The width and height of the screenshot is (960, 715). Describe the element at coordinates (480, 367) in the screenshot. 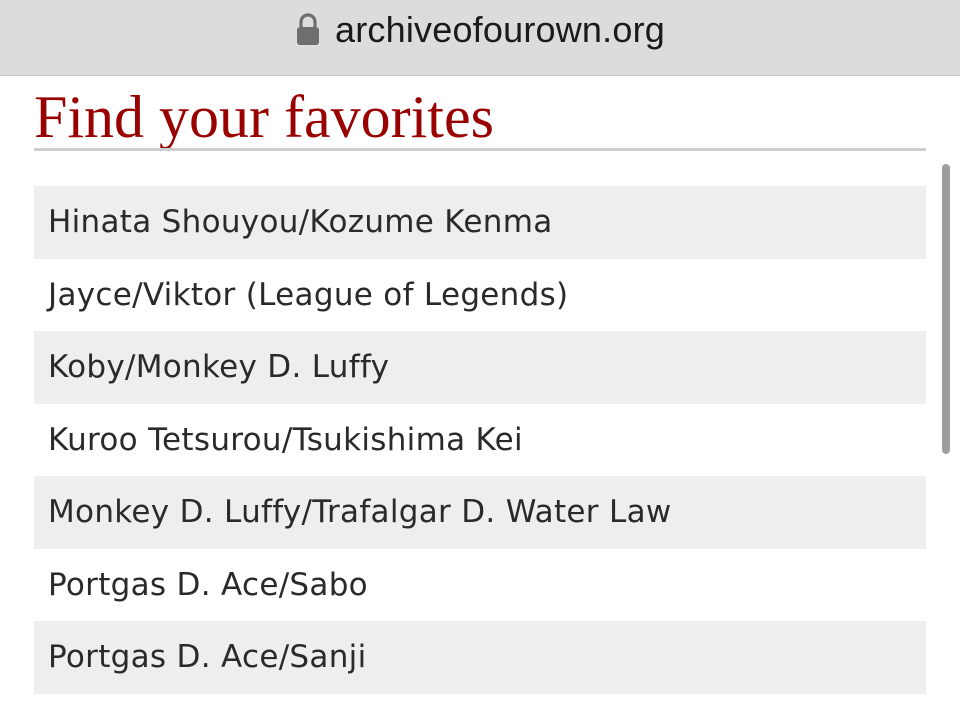

I see `favorite-item: Koby/Monkey D. Luffy` at that location.